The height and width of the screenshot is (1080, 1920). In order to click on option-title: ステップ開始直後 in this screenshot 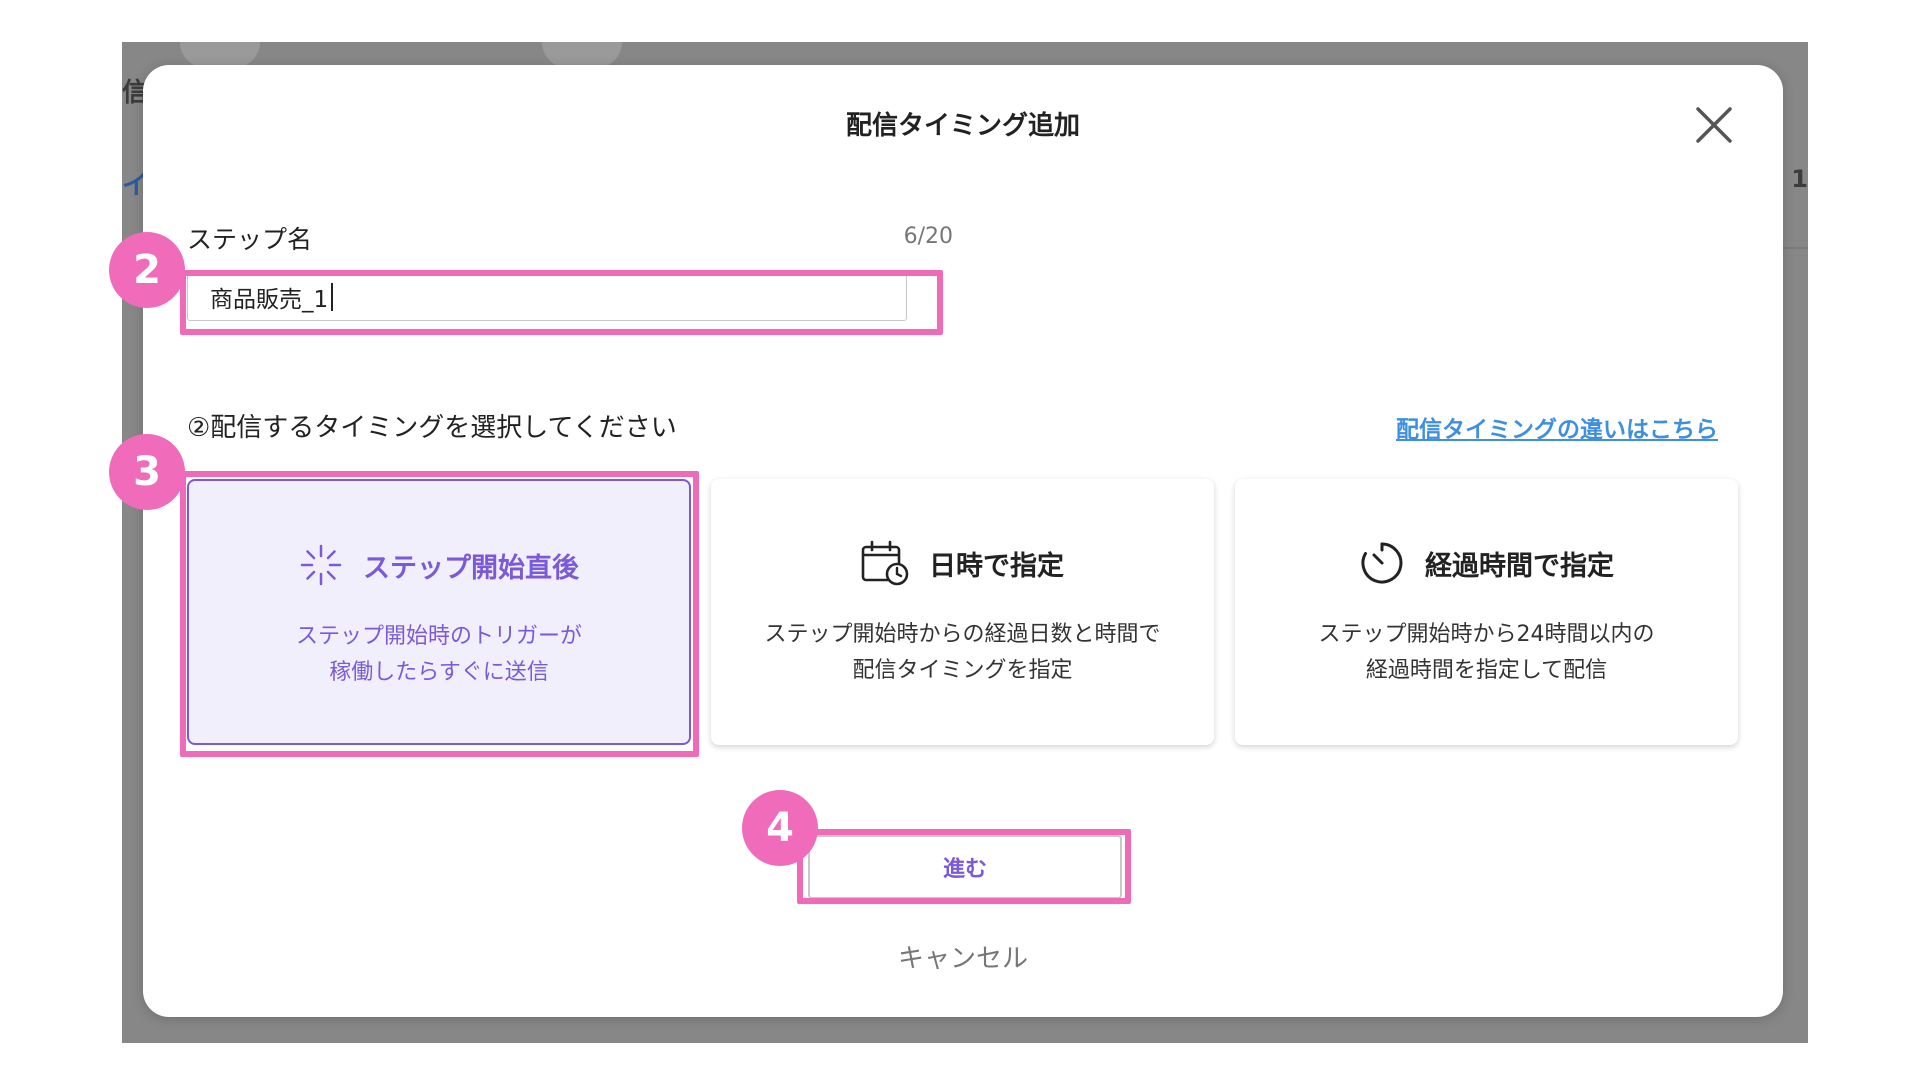, I will do `click(471, 568)`.